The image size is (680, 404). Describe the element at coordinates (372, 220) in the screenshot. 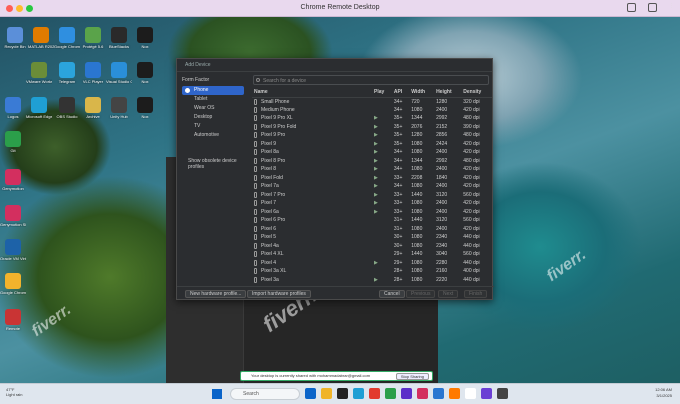

I see `device-row: Pixel 6 Pro 31+ 1440 3120 560 dpi` at that location.